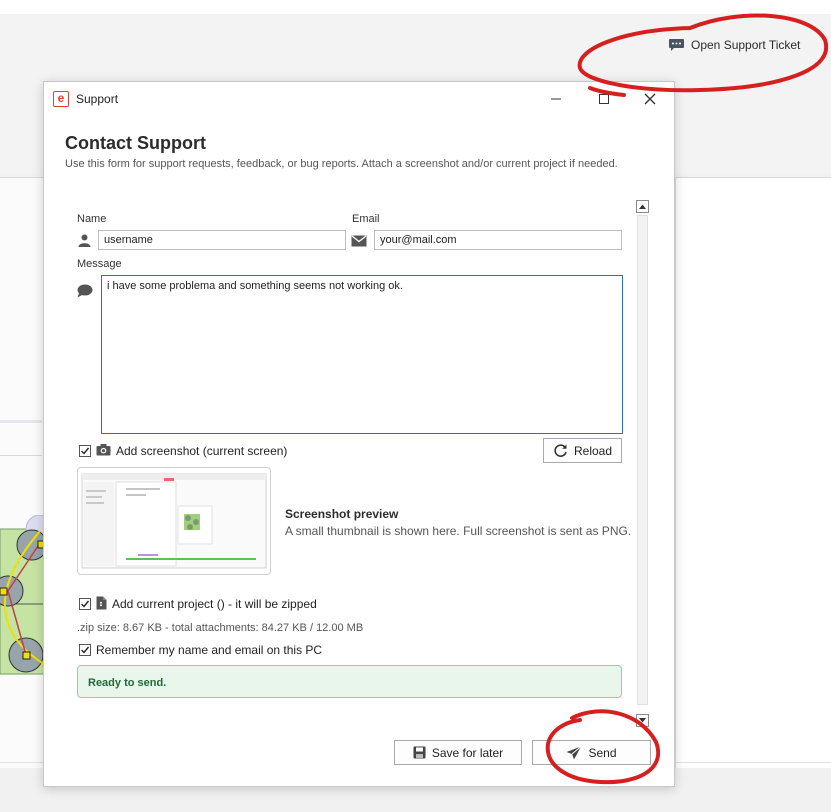  Describe the element at coordinates (349, 681) in the screenshot. I see `status-message: Ready to send.` at that location.